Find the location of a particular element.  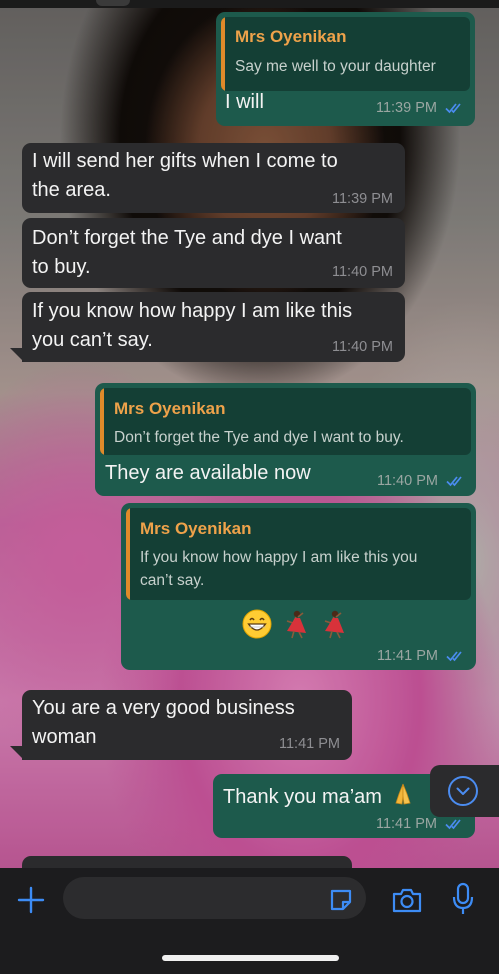

home-indicator is located at coordinates (250, 958).